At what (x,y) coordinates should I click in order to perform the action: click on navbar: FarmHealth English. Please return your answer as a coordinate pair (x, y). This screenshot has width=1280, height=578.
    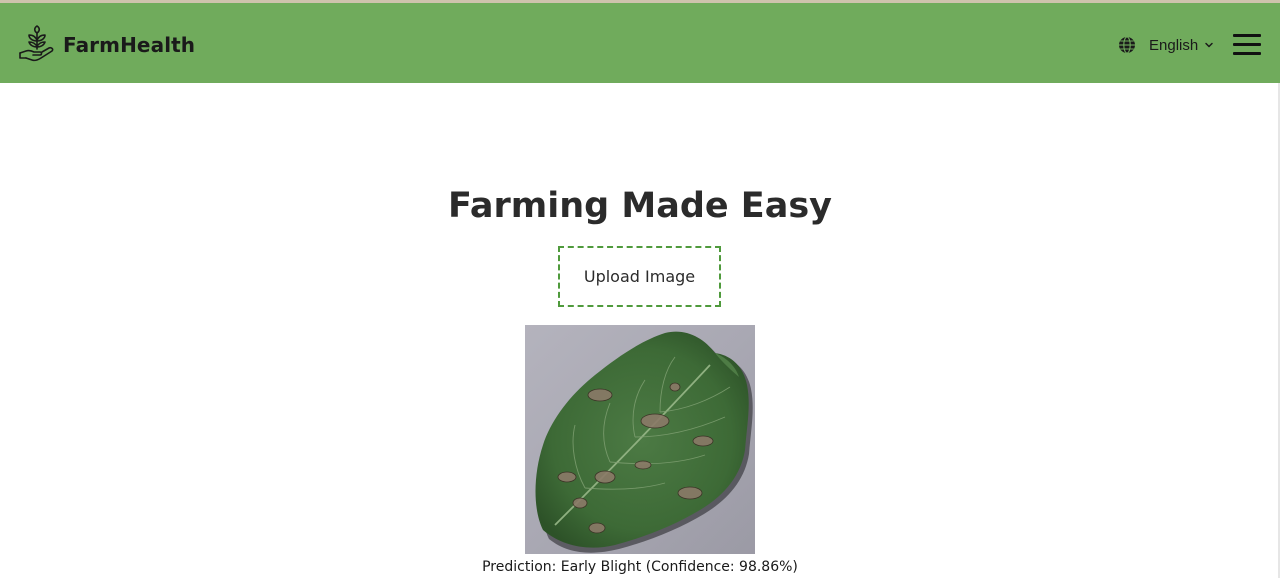
    Looking at the image, I should click on (640, 43).